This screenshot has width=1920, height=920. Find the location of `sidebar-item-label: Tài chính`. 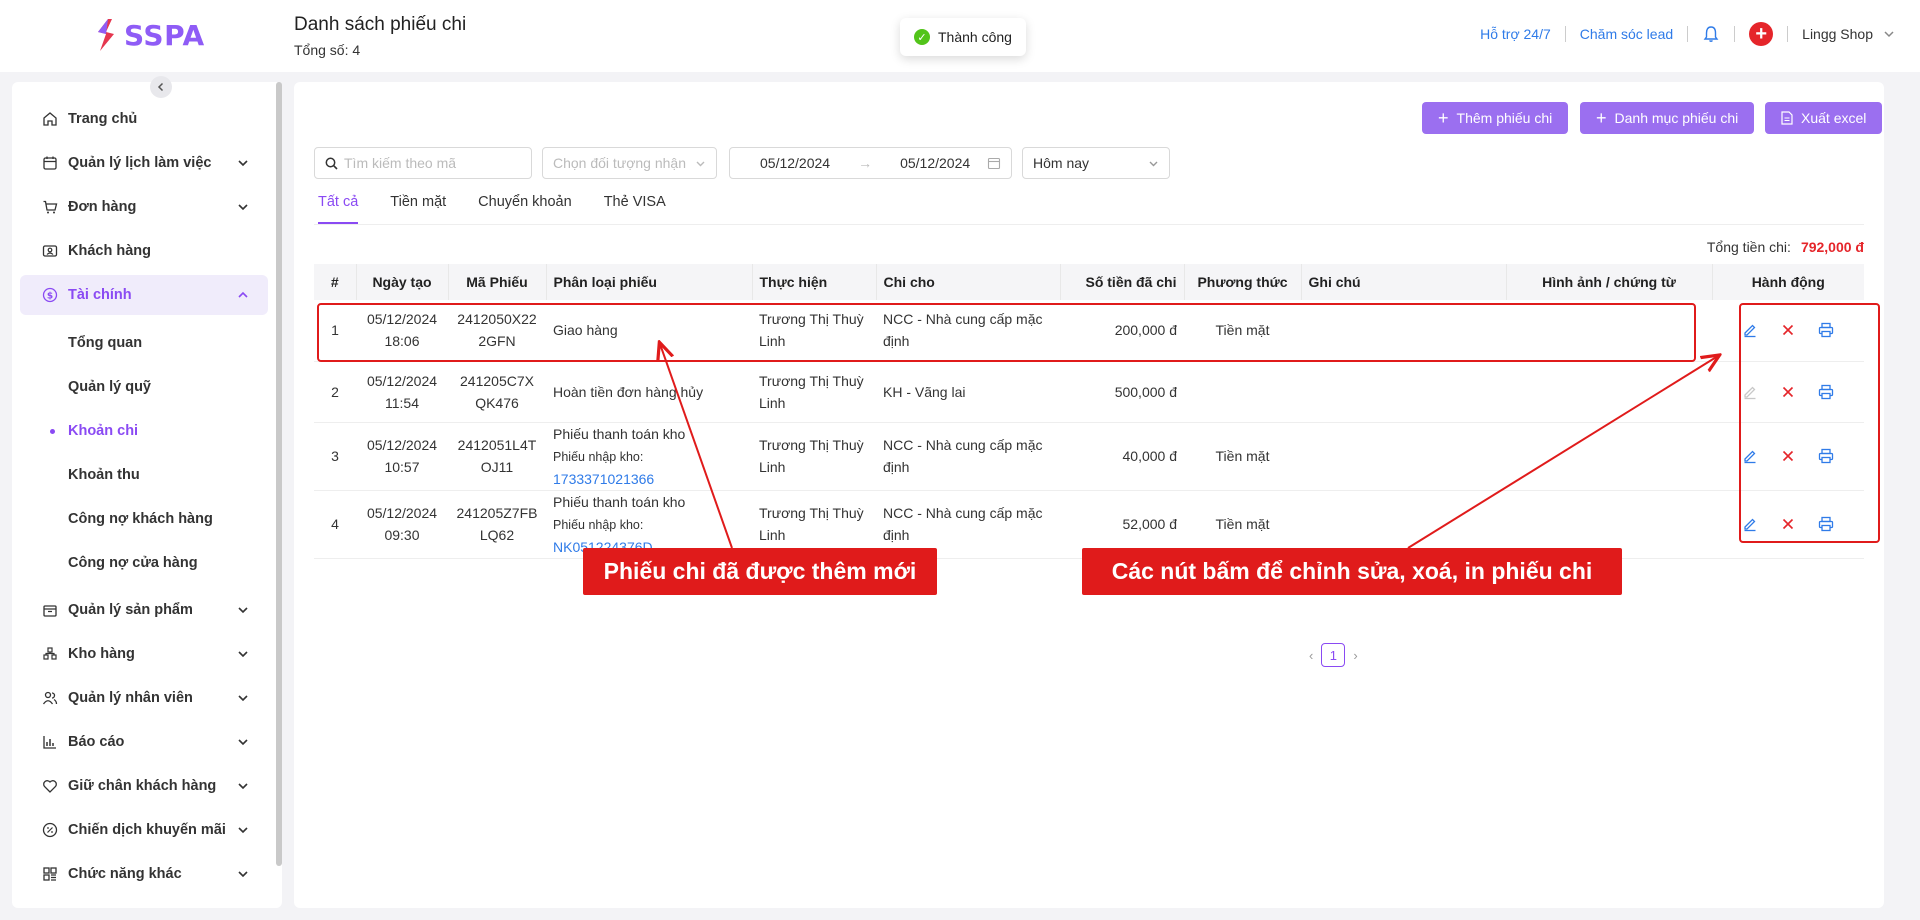

sidebar-item-label: Tài chính is located at coordinates (100, 295).